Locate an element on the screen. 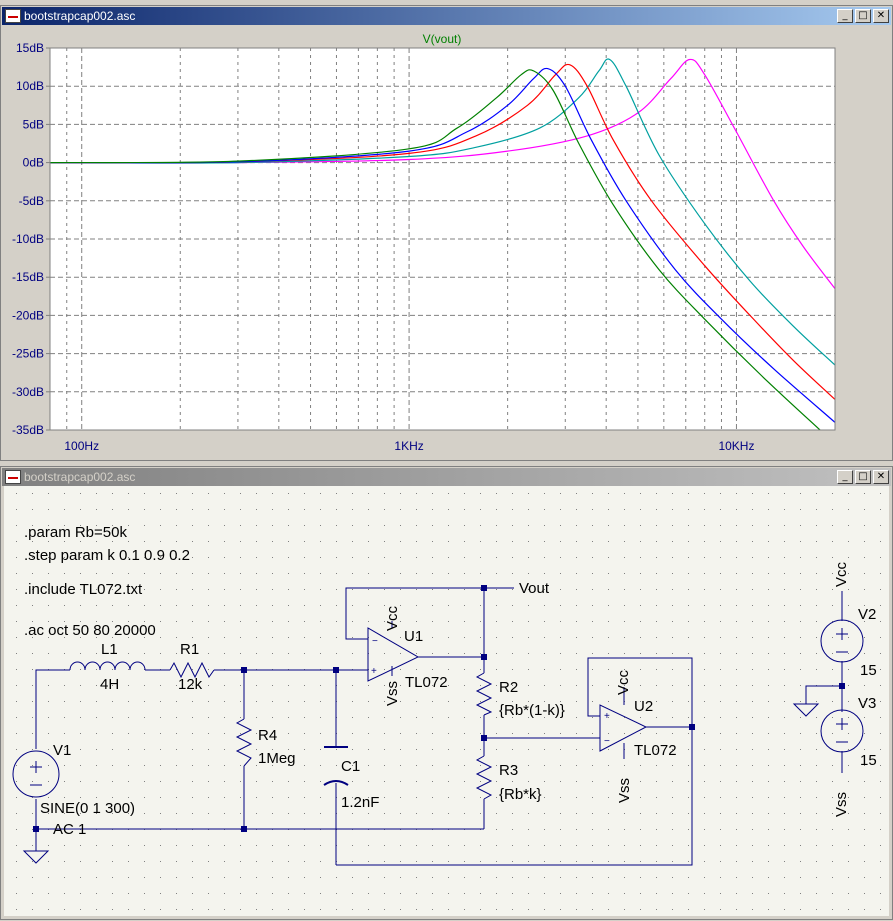  v2-value: 15 is located at coordinates (868, 670).